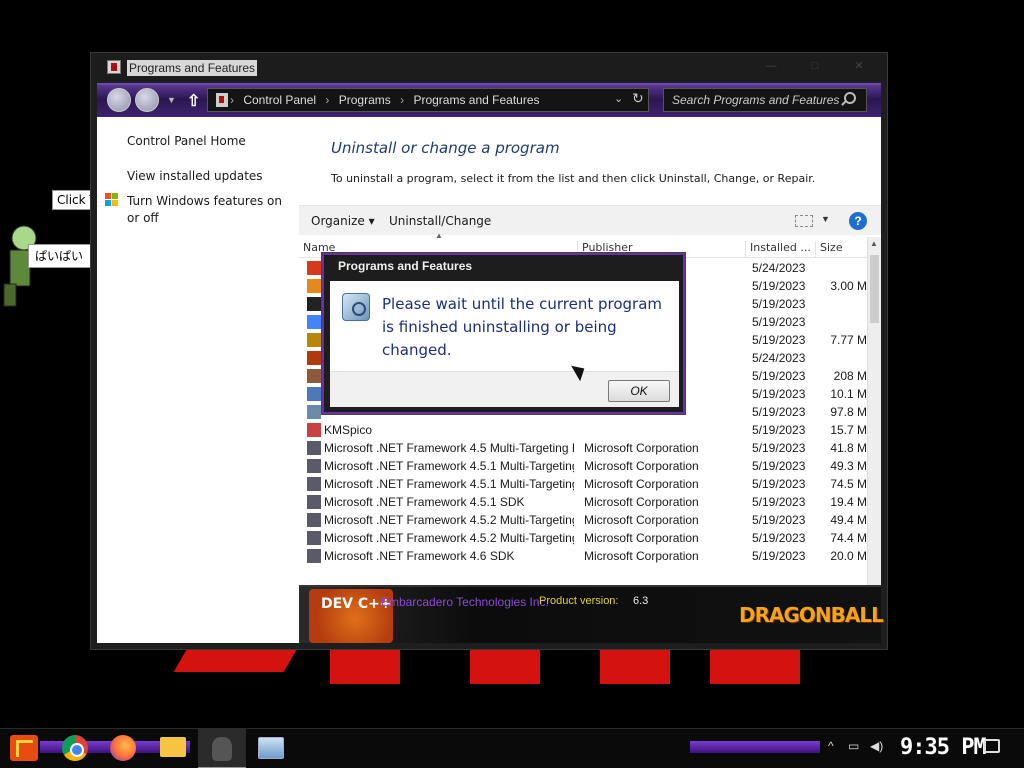  I want to click on program-size: 208 M, so click(850, 376).